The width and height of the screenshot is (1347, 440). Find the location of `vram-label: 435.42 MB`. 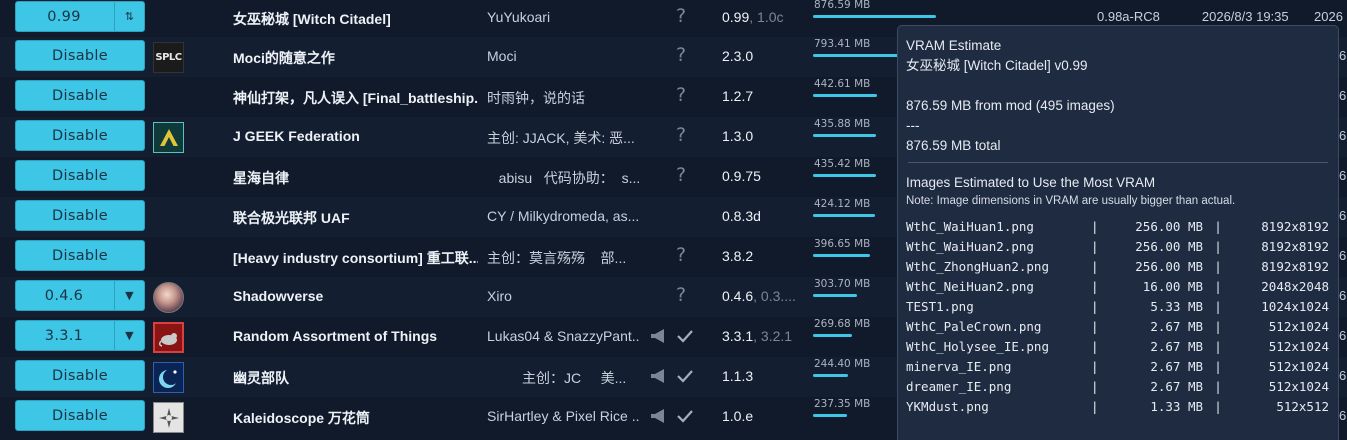

vram-label: 435.42 MB is located at coordinates (842, 164).